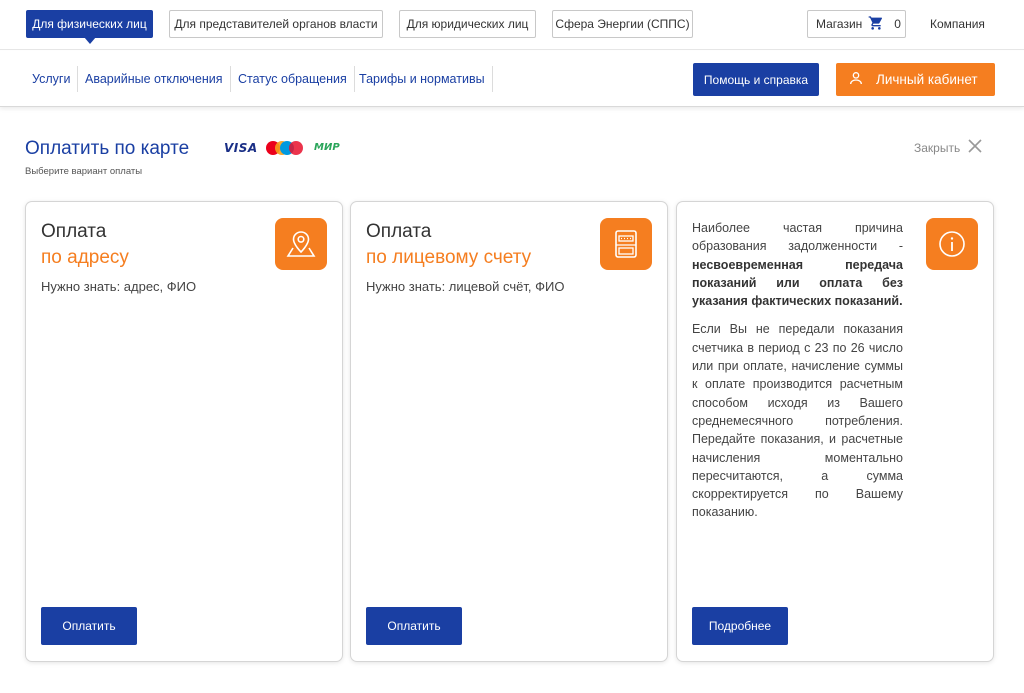  What do you see at coordinates (154, 79) in the screenshot?
I see `nav-outages: Аварийные отключения` at bounding box center [154, 79].